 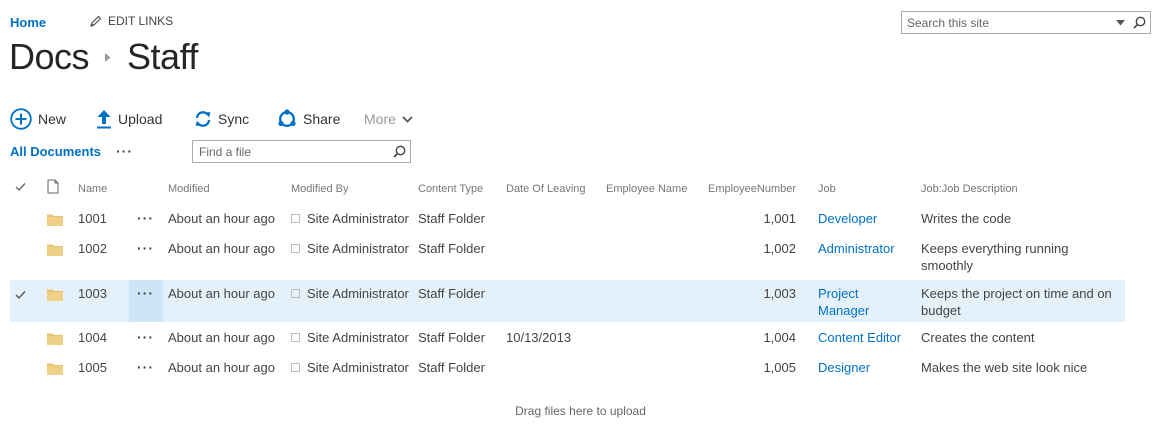 I want to click on home-link: Home, so click(x=28, y=22).